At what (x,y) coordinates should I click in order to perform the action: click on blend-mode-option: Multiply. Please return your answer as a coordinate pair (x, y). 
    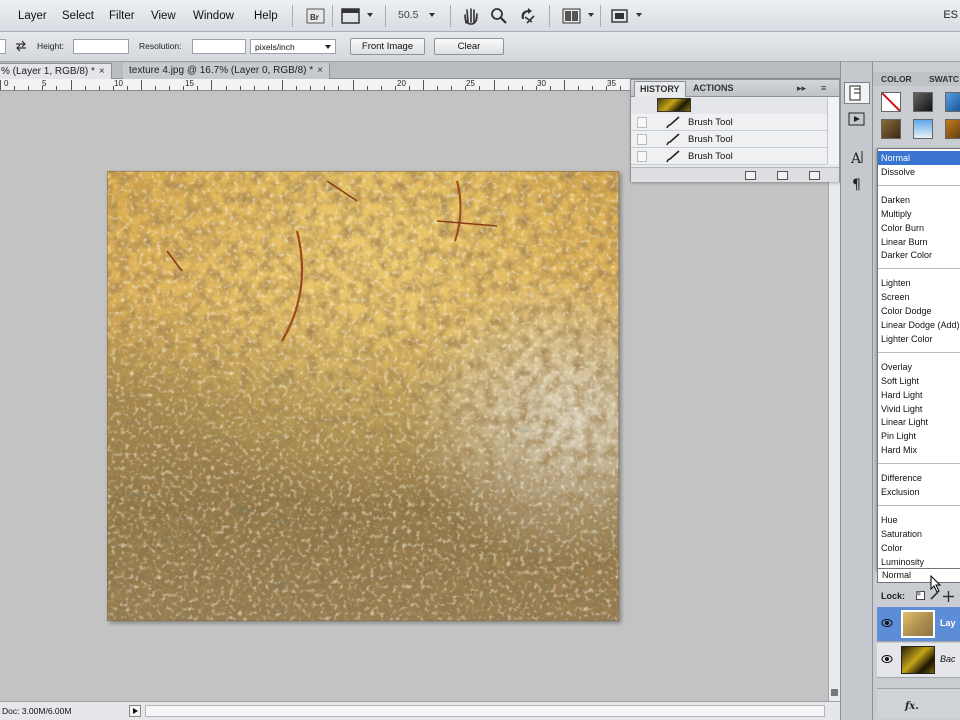
    Looking at the image, I should click on (919, 214).